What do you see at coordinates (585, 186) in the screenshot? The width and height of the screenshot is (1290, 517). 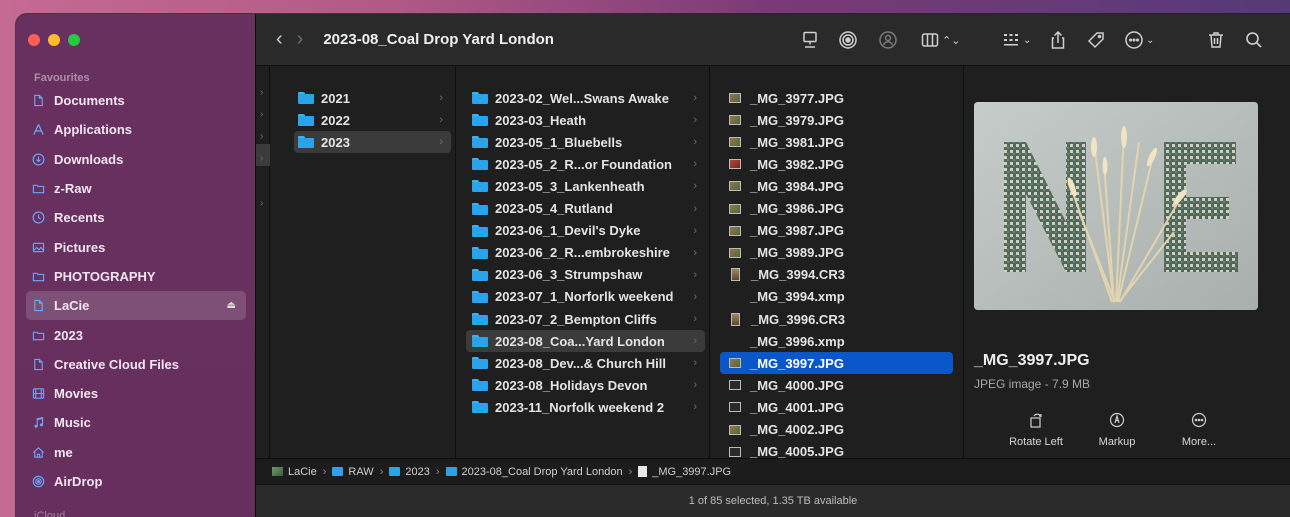 I see `project-folder-row: 2023-05_3_Lankenheath ›` at bounding box center [585, 186].